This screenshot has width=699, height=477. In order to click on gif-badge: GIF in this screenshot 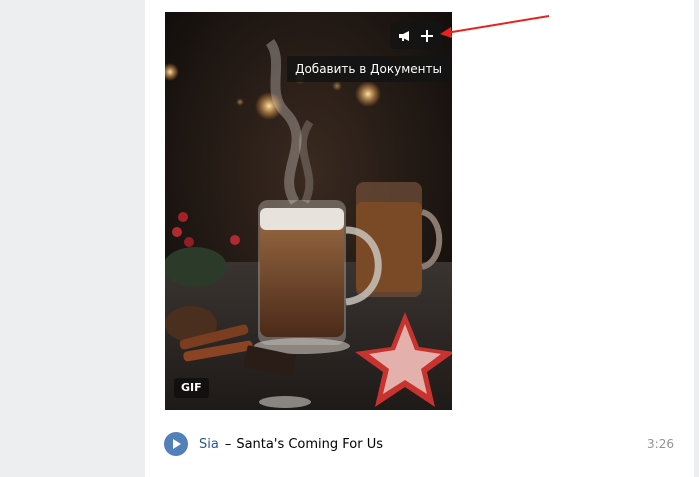, I will do `click(191, 388)`.